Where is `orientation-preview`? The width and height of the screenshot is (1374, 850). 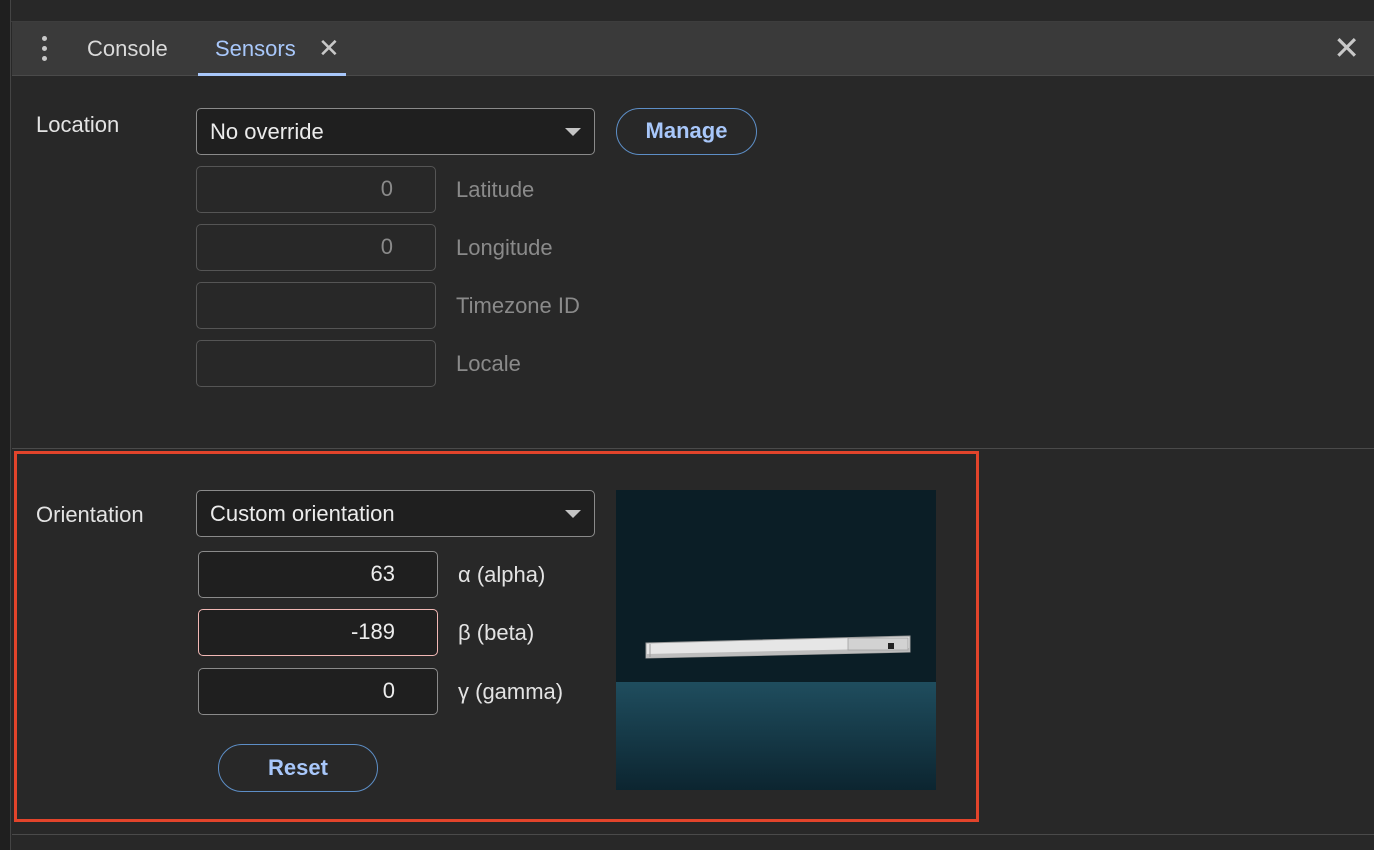 orientation-preview is located at coordinates (776, 640).